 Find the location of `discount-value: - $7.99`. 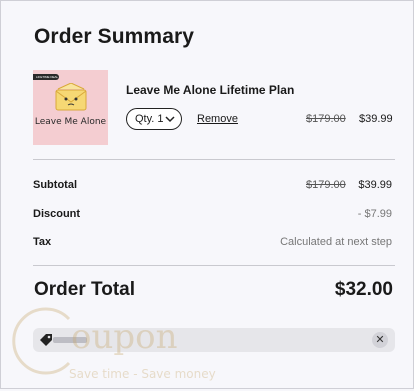

discount-value: - $7.99 is located at coordinates (374, 214).